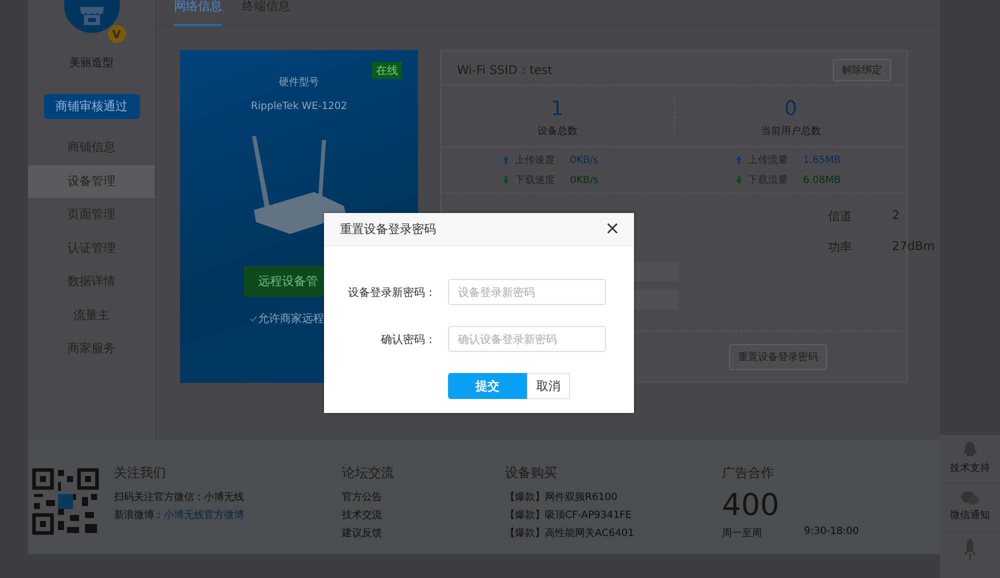 Image resolution: width=1000 pixels, height=578 pixels. I want to click on footer-link: 建议反馈, so click(423, 533).